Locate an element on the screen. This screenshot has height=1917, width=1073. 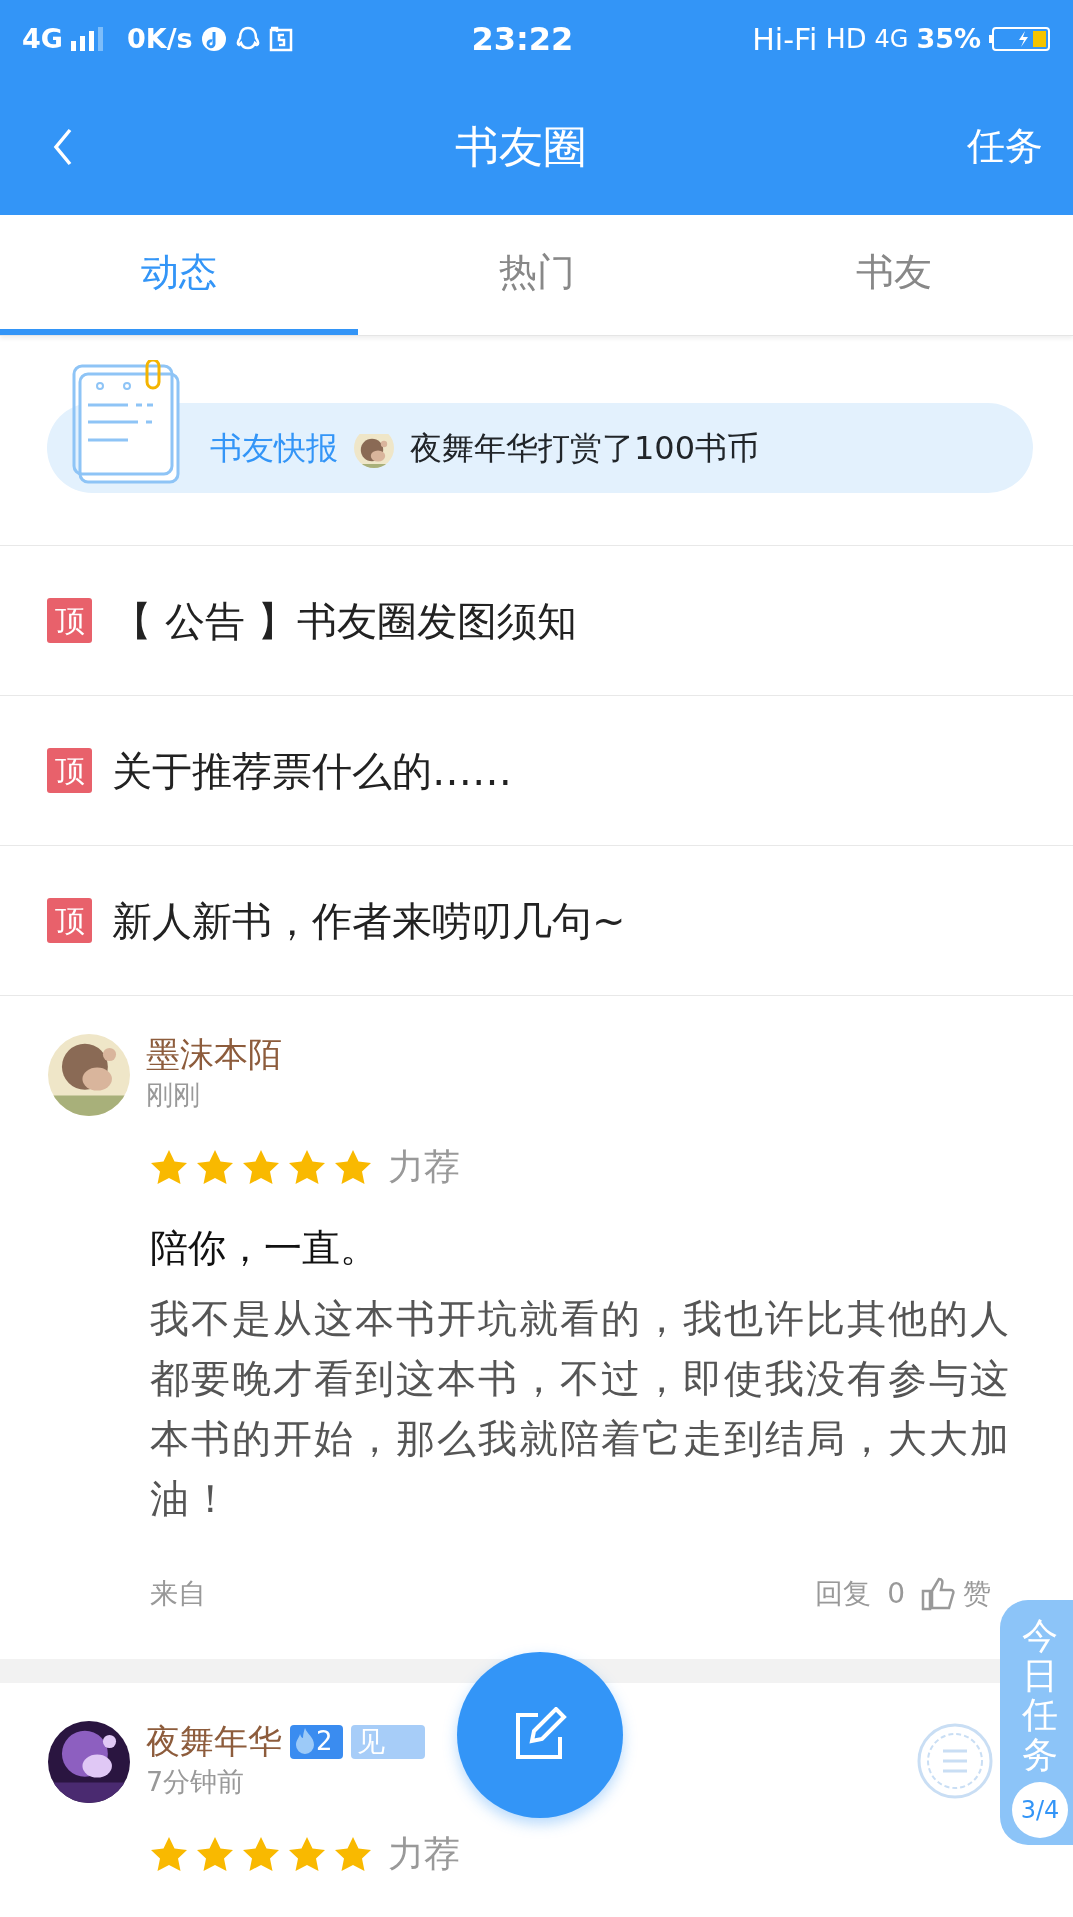
battery-icon is located at coordinates (1020, 39).